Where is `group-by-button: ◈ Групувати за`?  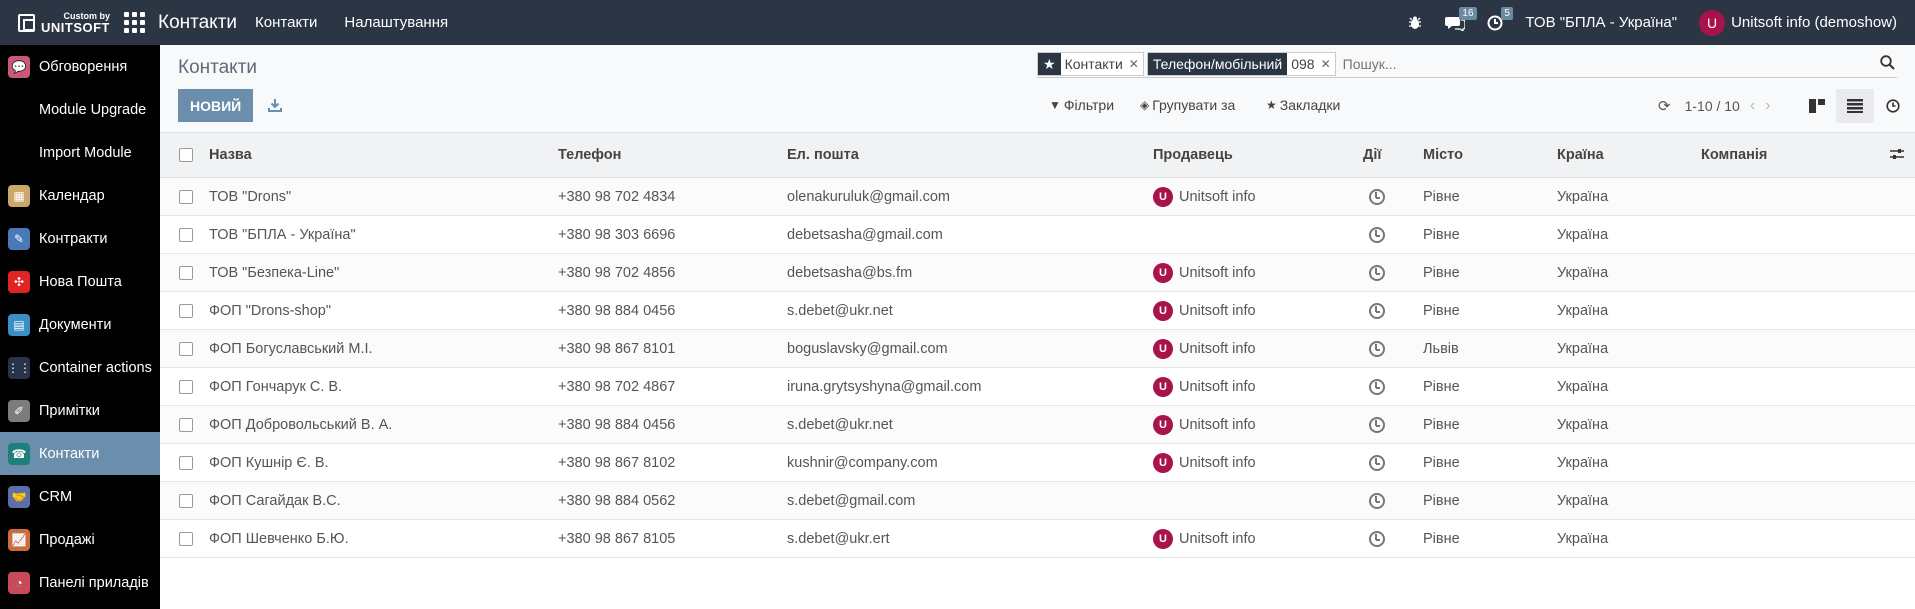
group-by-button: ◈ Групувати за is located at coordinates (1187, 105).